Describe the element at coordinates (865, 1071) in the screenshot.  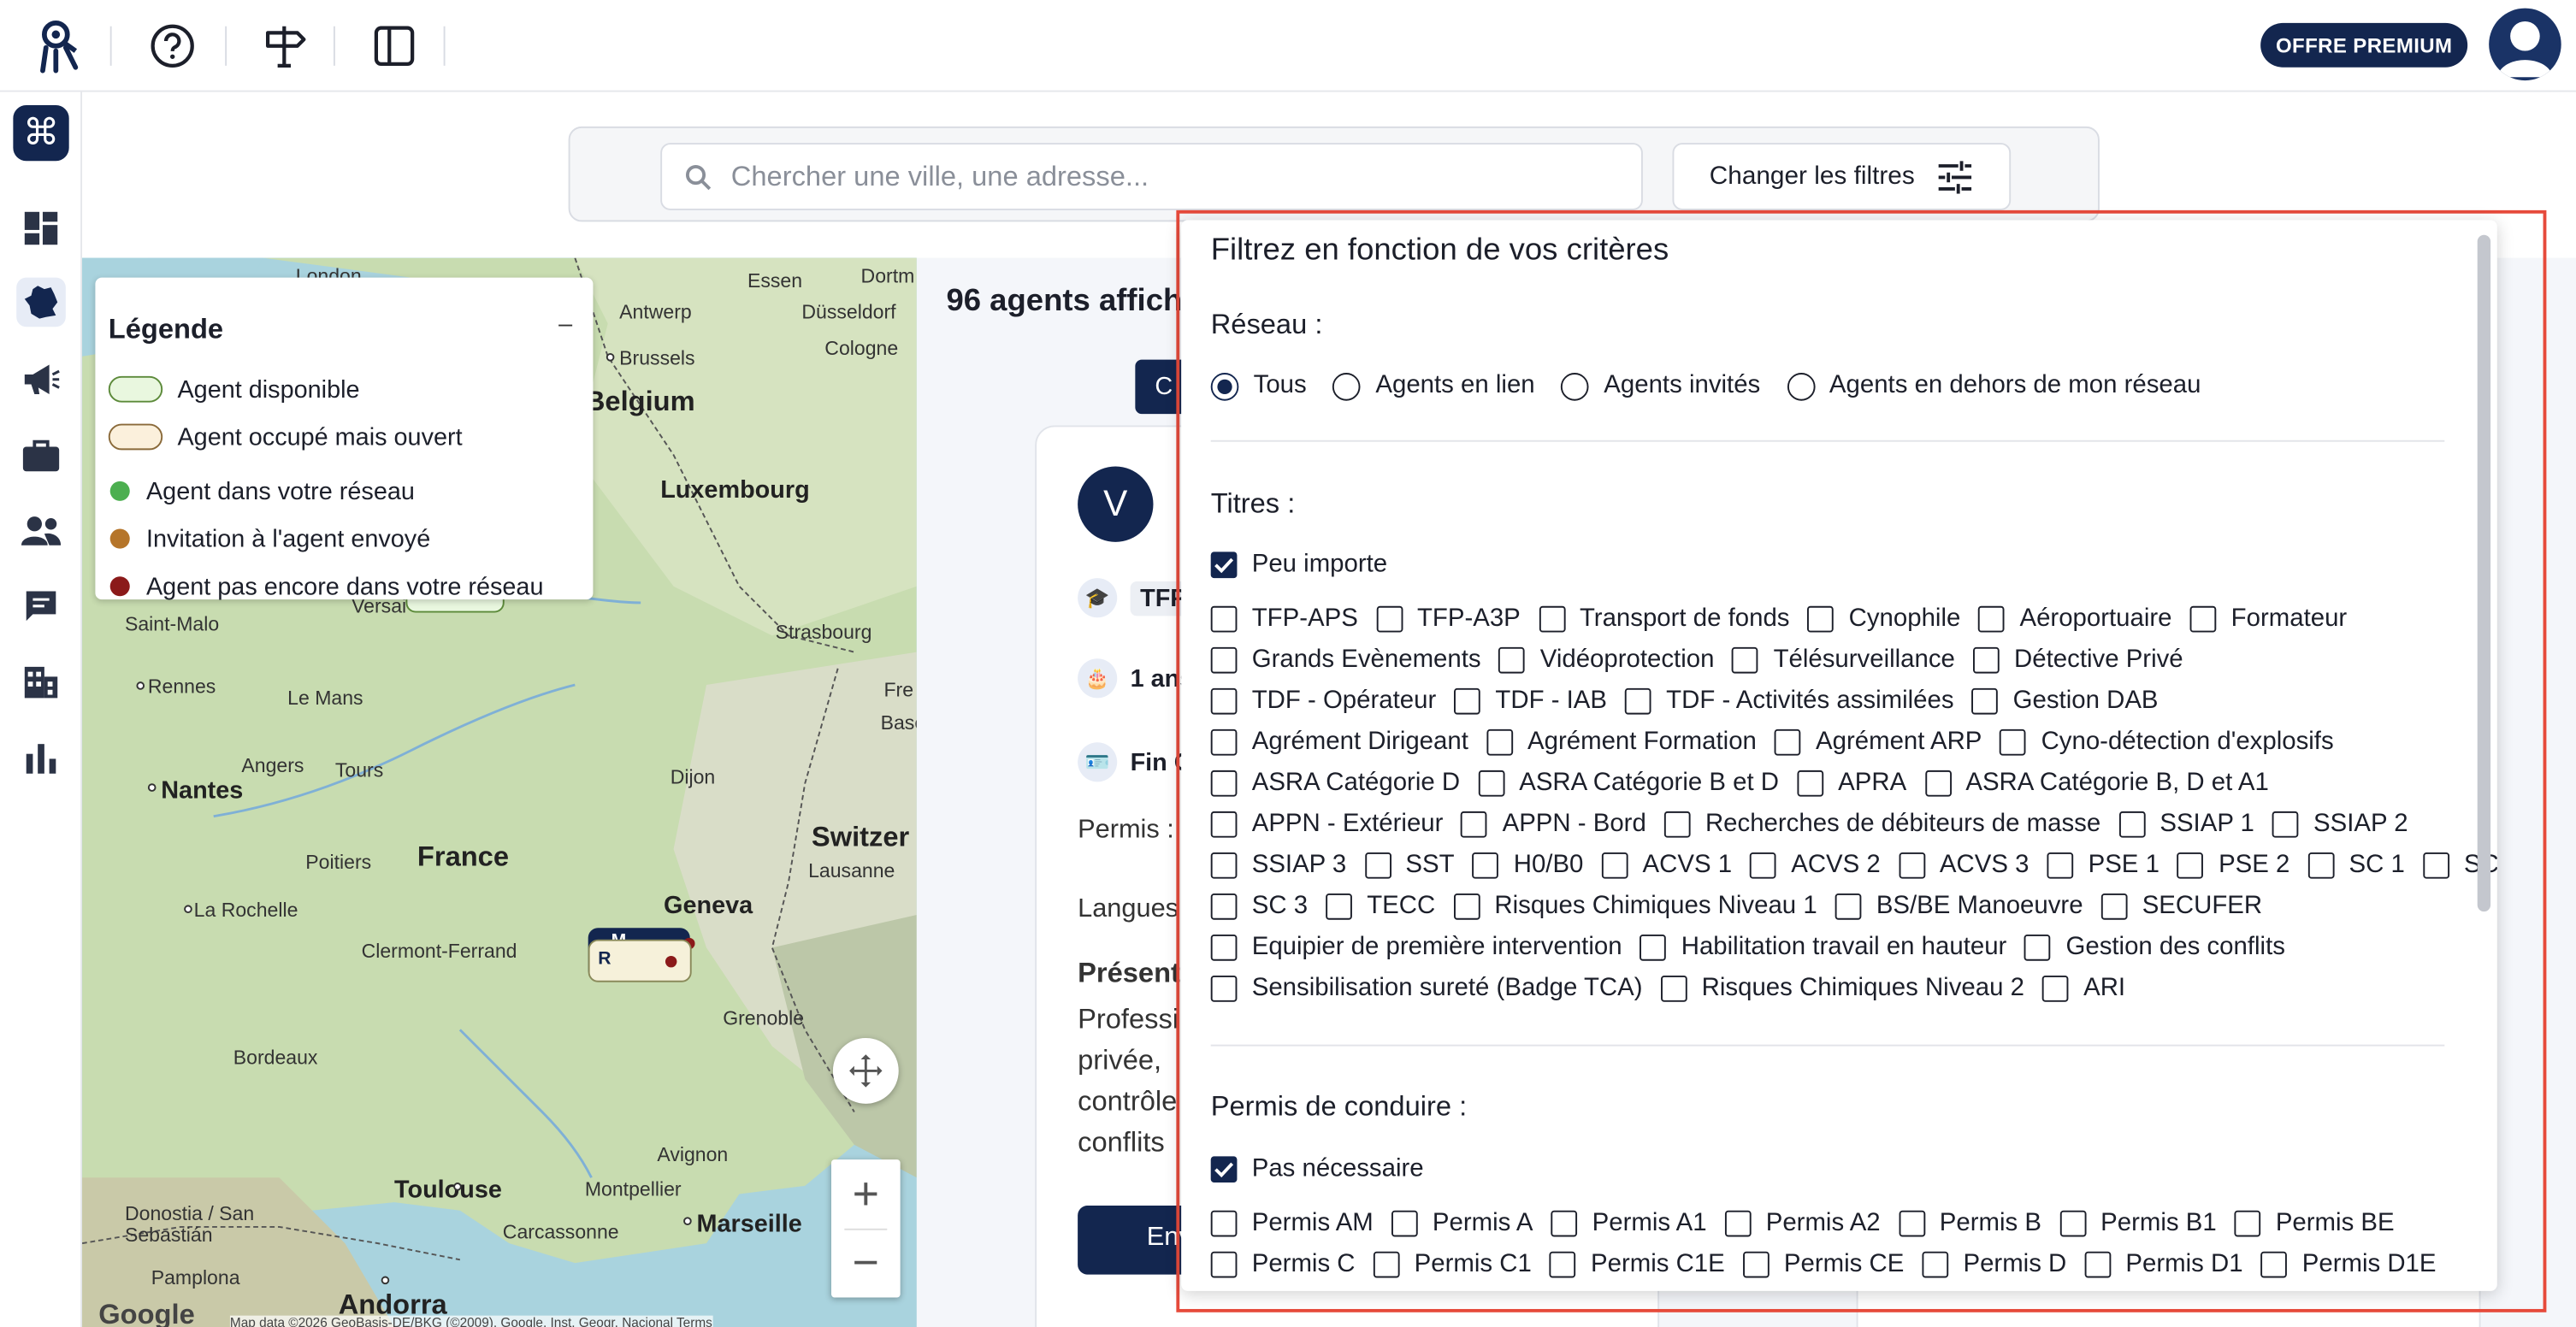
I see `recenter-button` at that location.